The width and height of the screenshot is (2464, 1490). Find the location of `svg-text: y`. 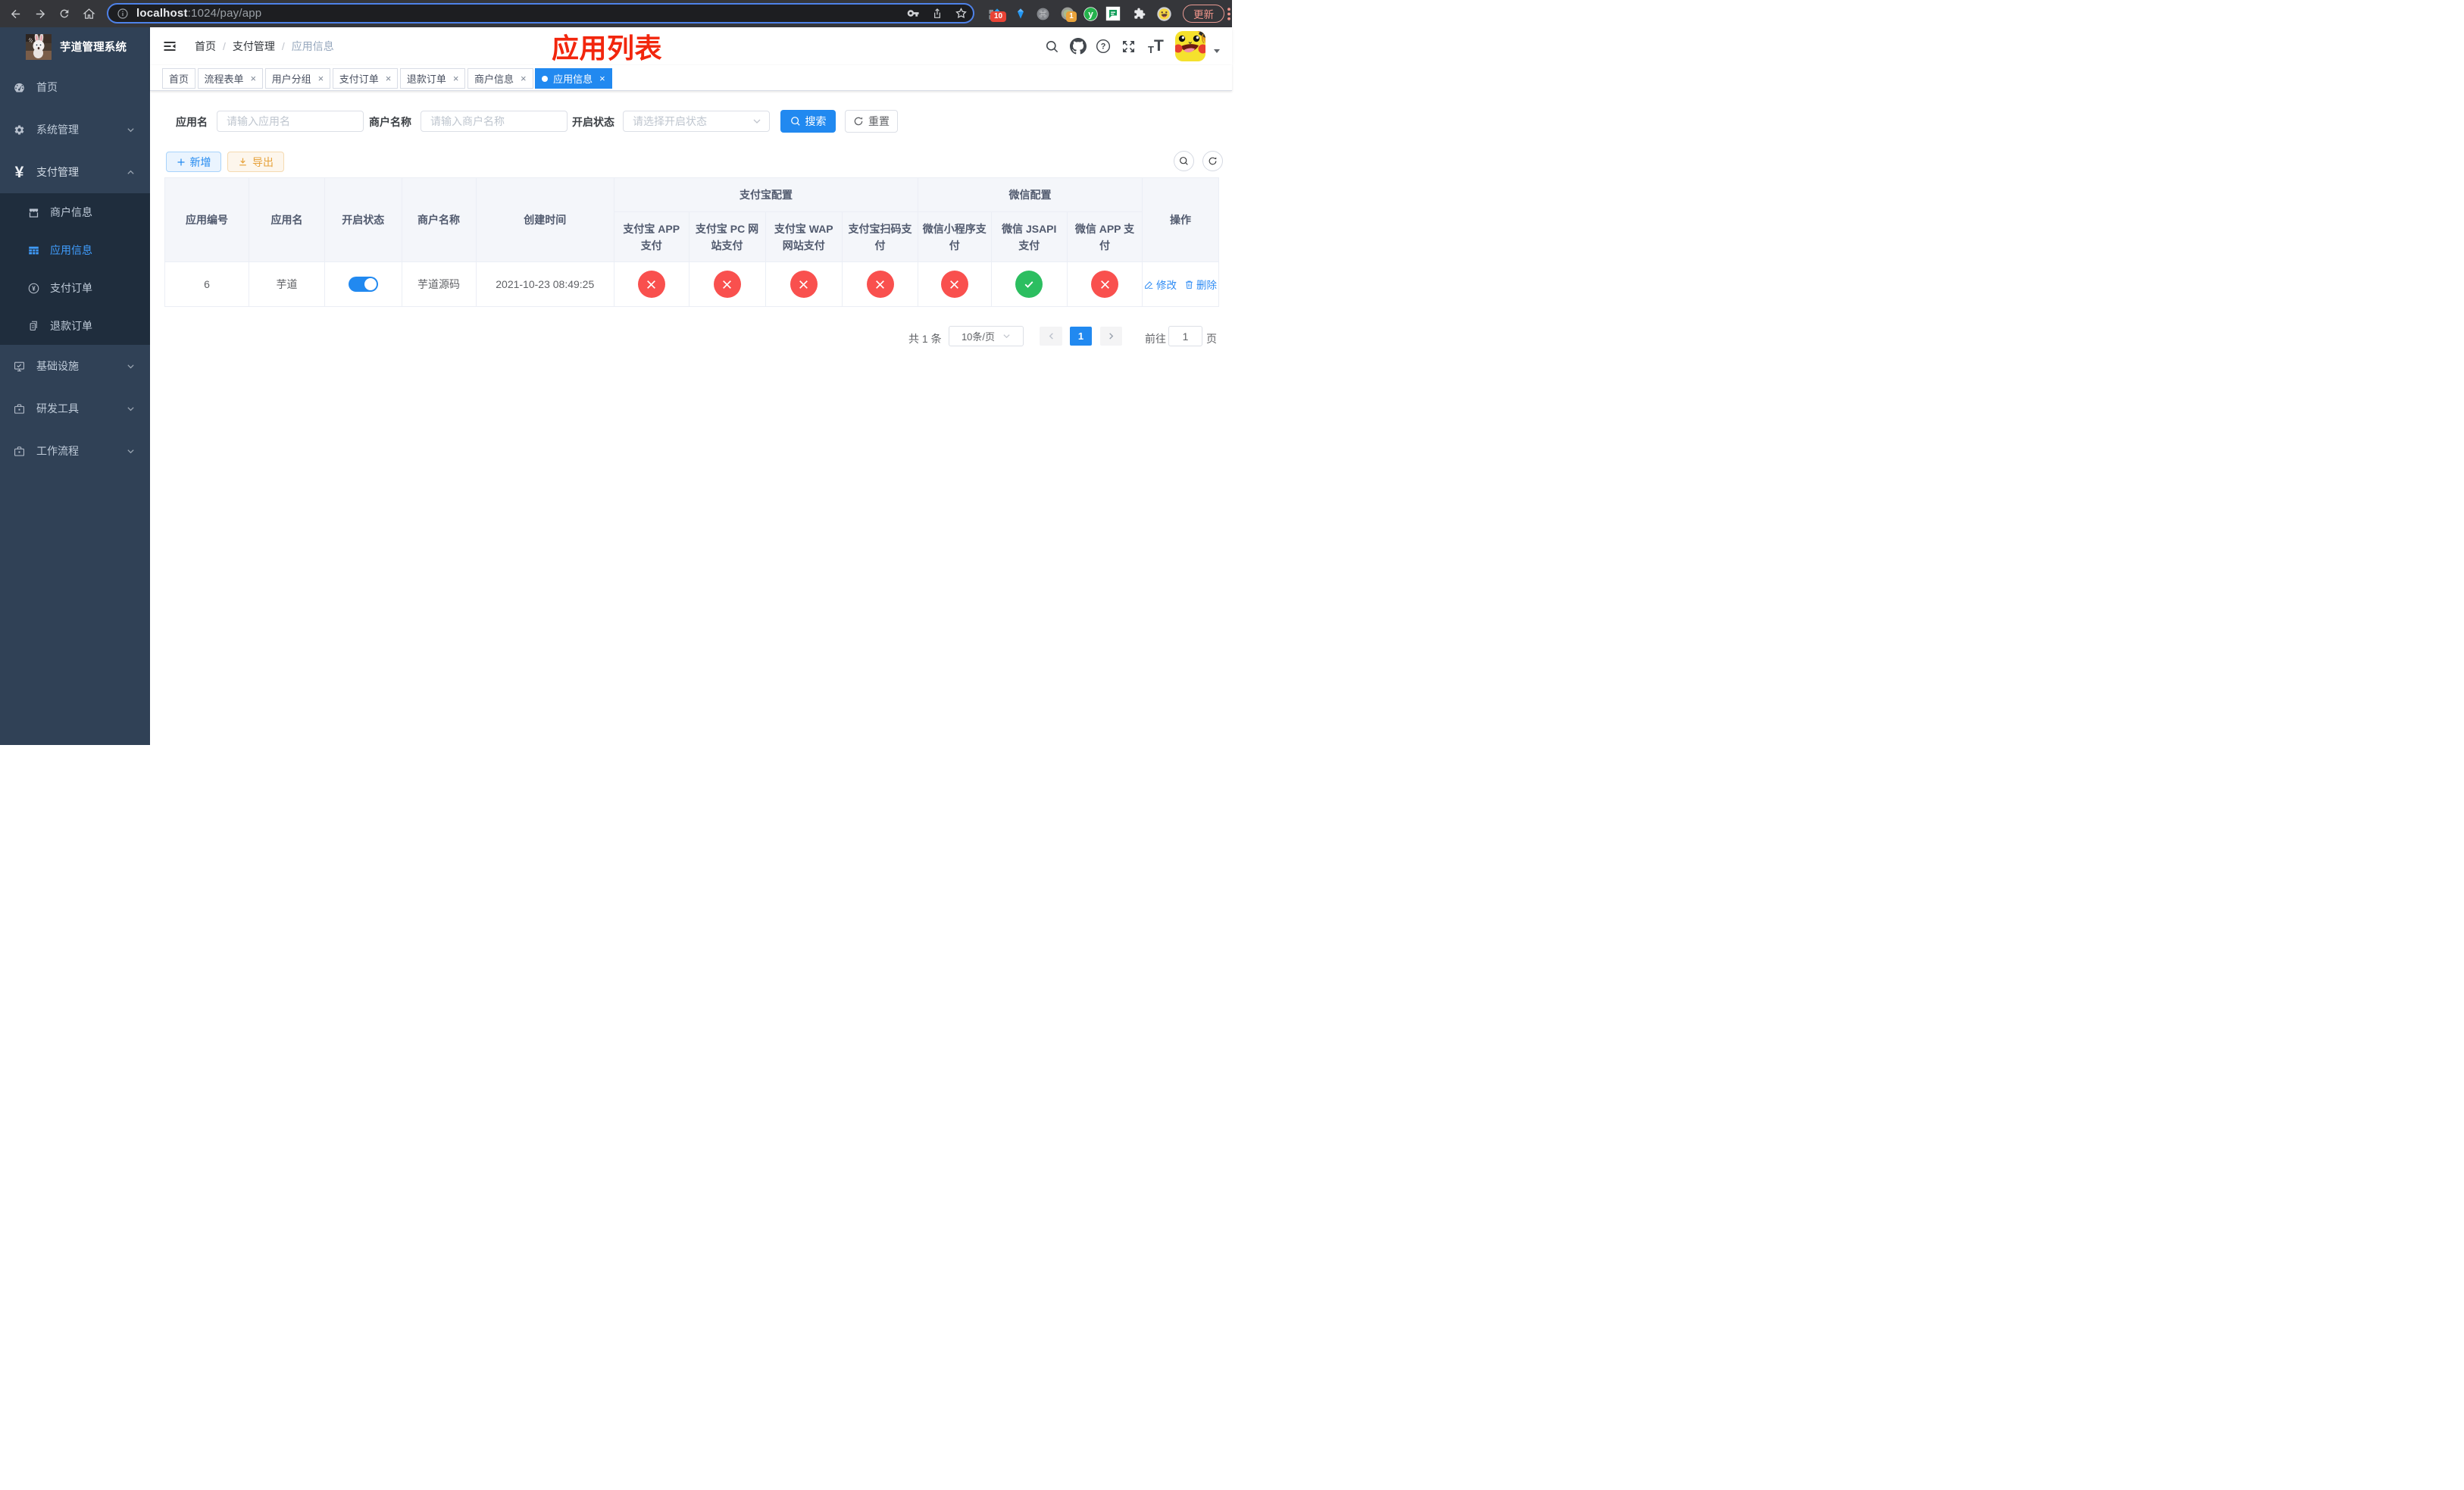

svg-text: y is located at coordinates (1090, 14).